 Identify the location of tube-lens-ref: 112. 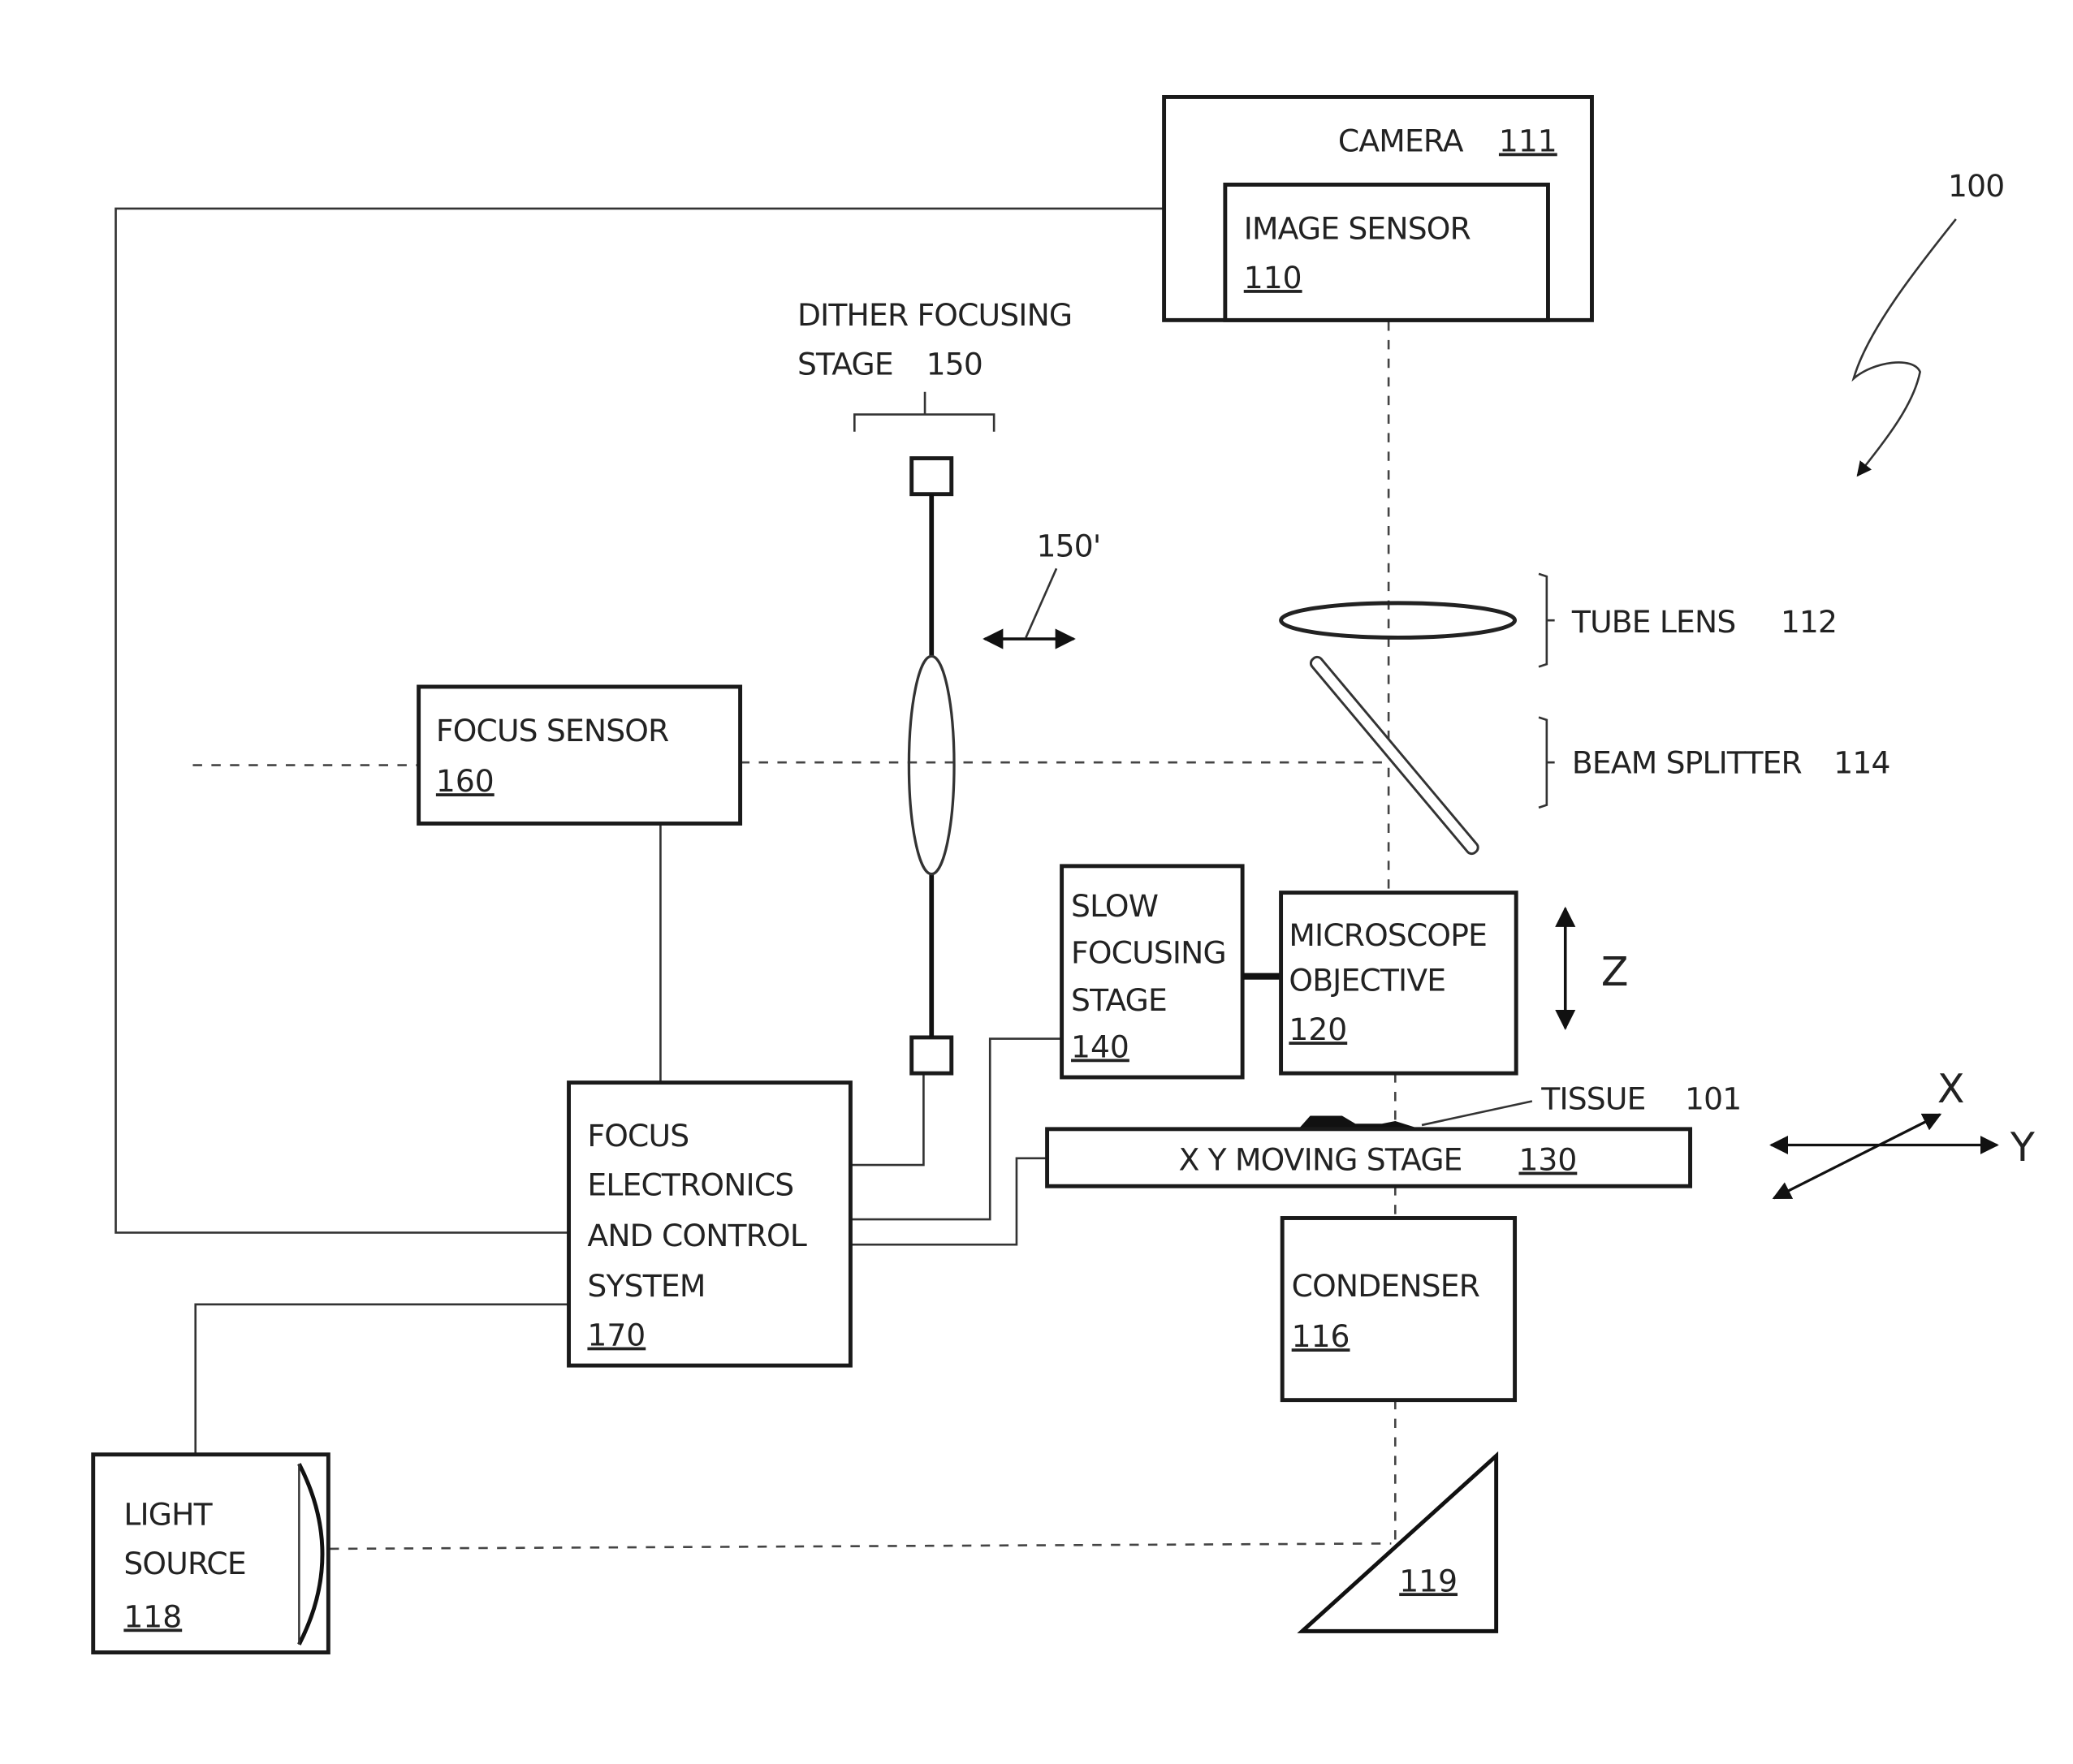
(1809, 622).